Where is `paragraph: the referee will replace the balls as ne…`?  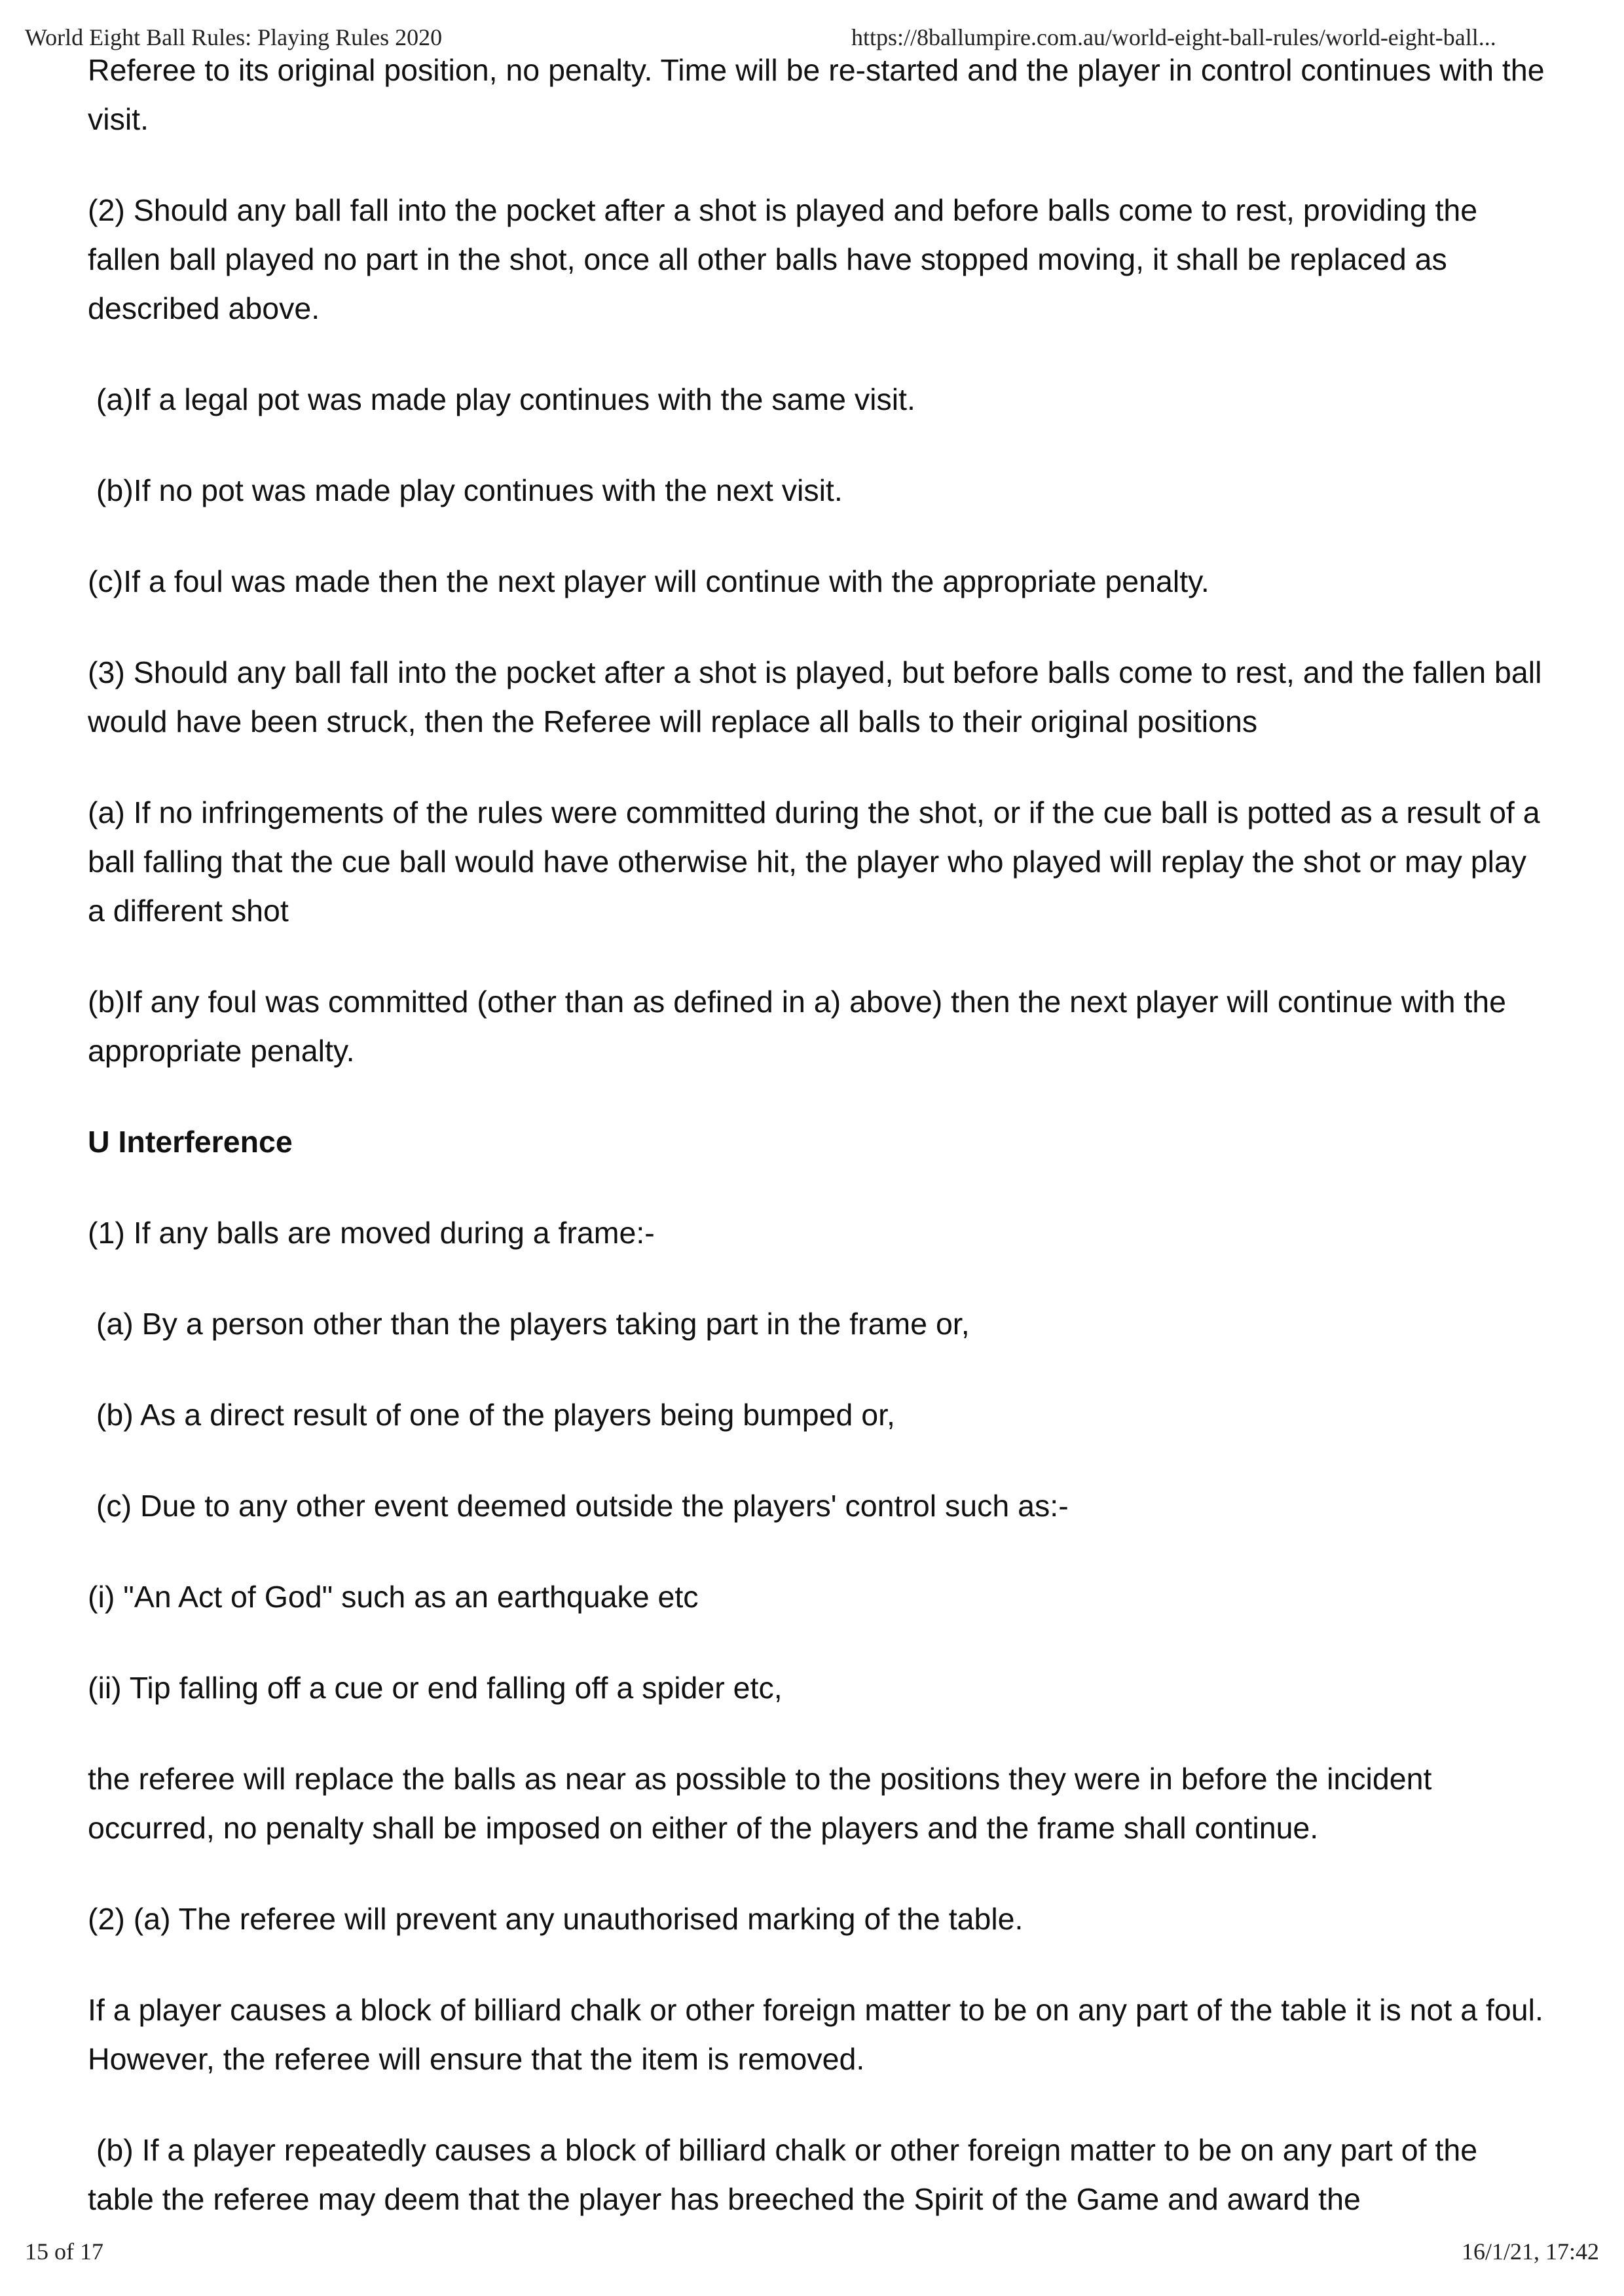
paragraph: the referee will replace the balls as ne… is located at coordinates (764, 1803).